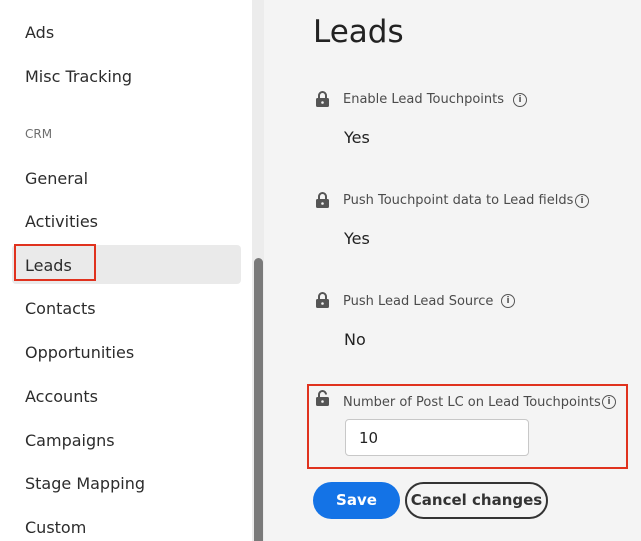  What do you see at coordinates (55, 527) in the screenshot?
I see `sidebar-item-custom: Custom` at bounding box center [55, 527].